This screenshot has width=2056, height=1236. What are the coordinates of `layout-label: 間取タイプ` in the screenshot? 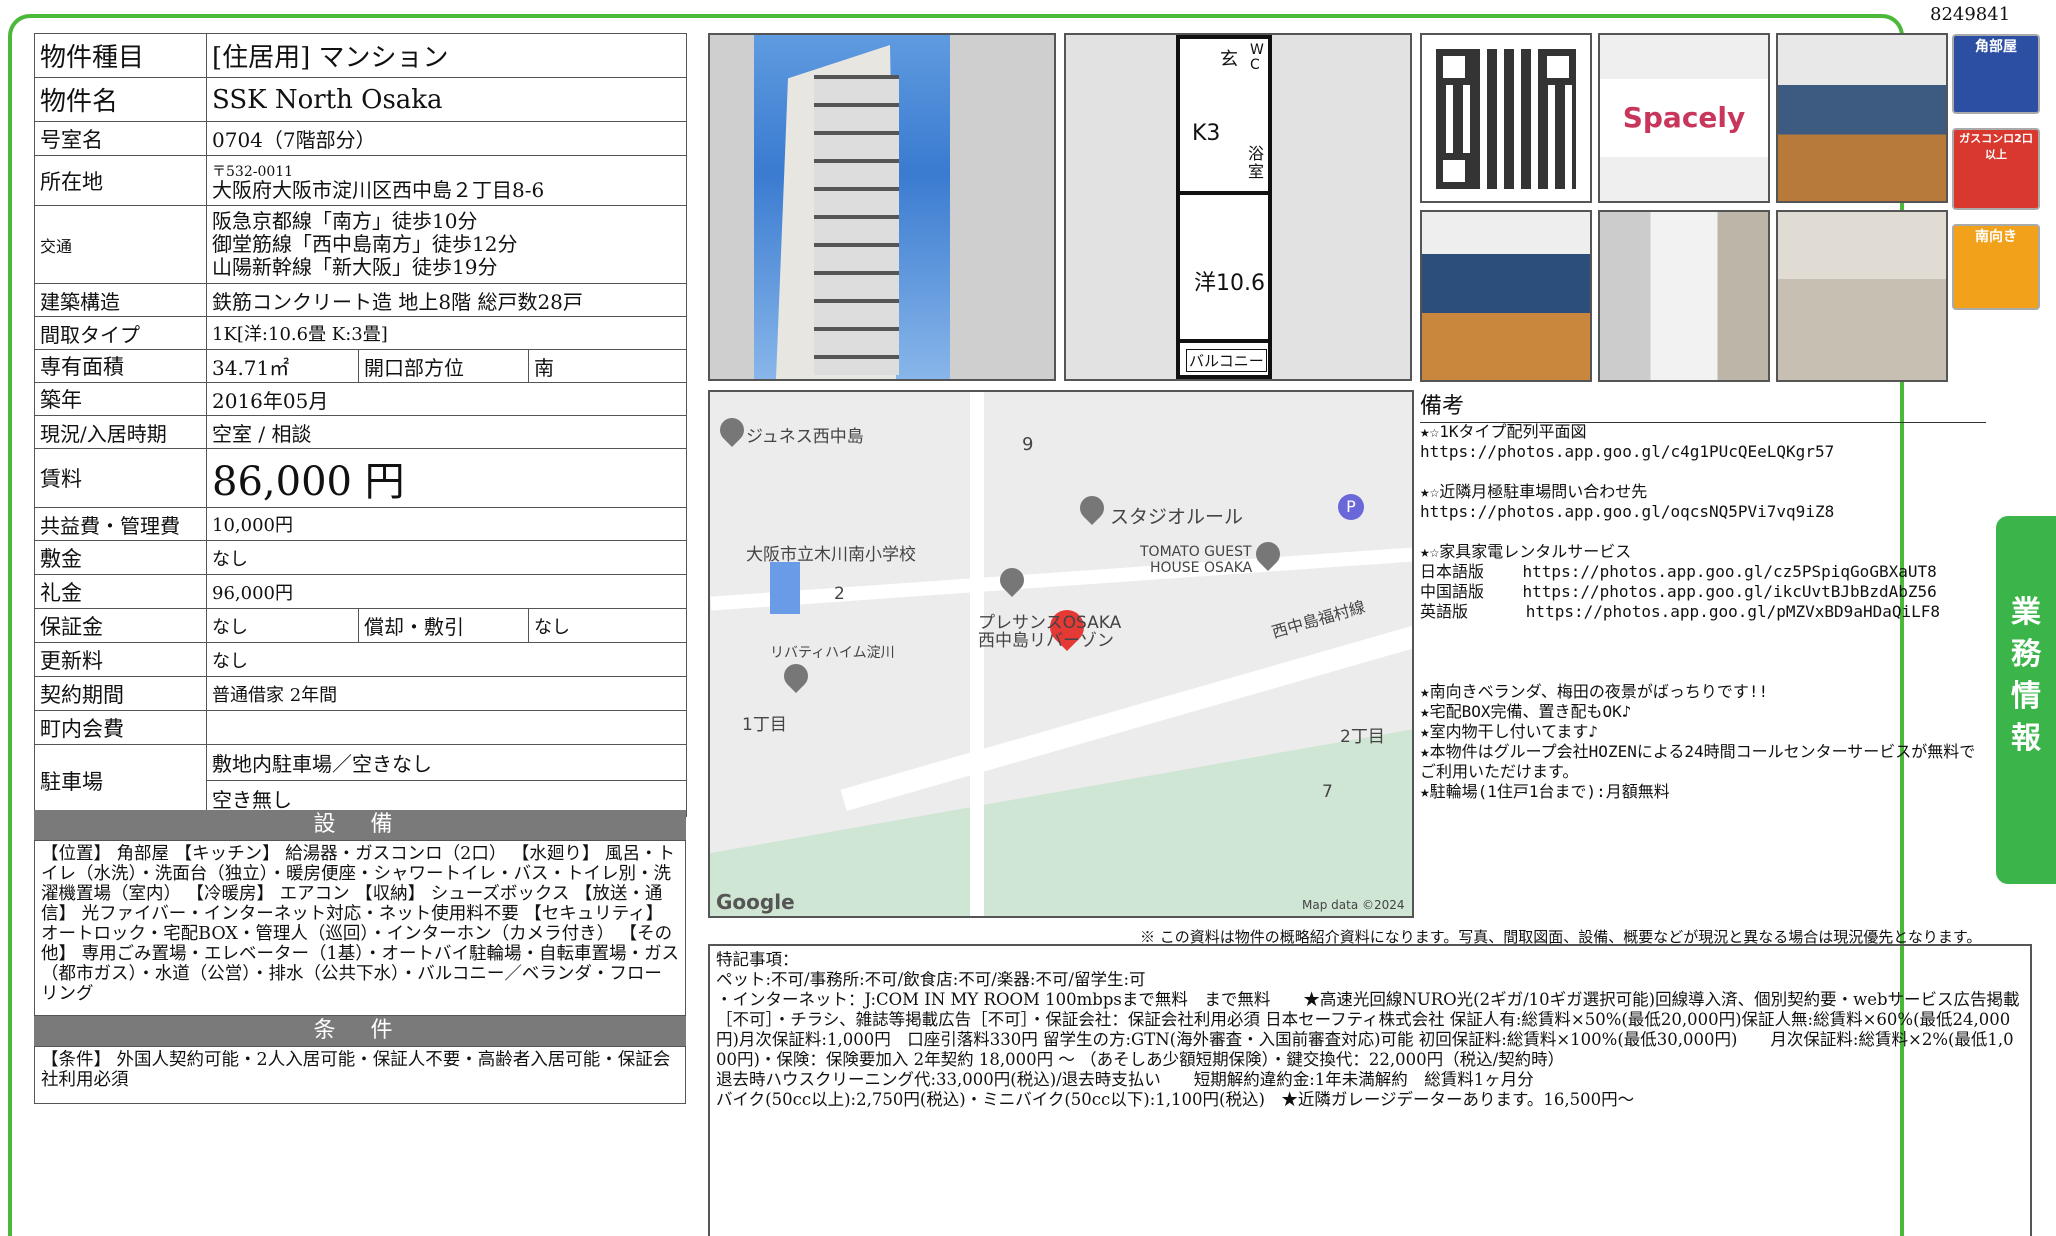 It's located at (120, 333).